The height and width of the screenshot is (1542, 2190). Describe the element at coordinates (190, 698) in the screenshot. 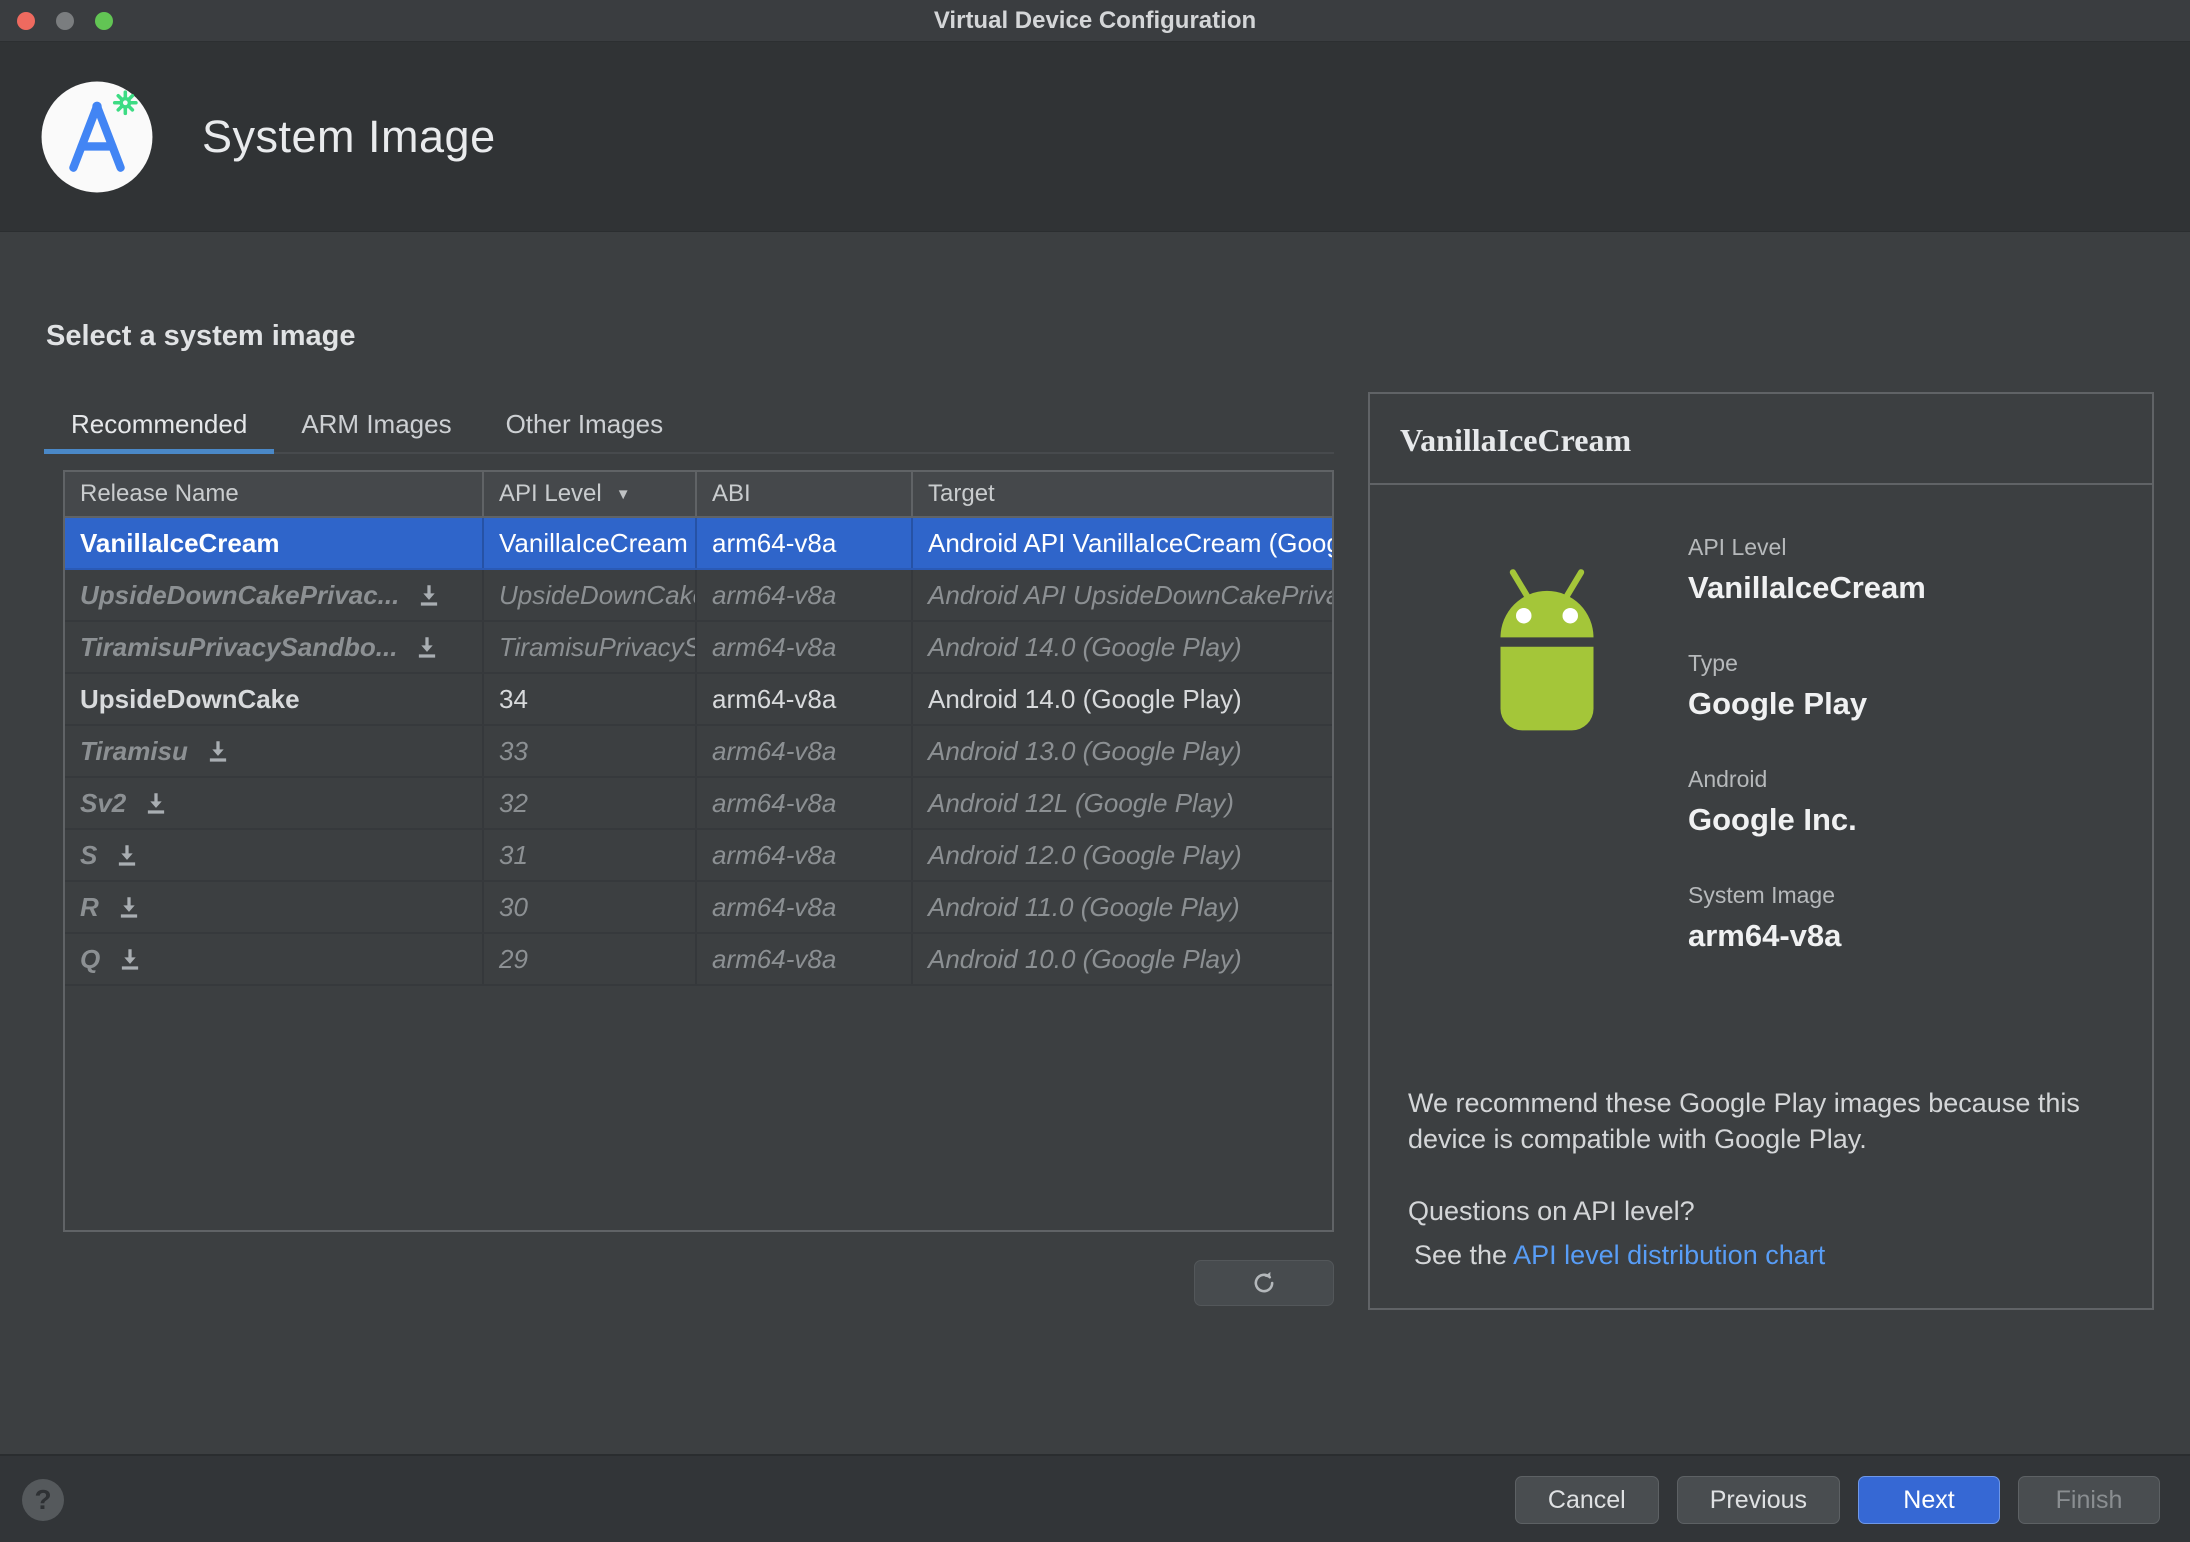

I see `release-name: UpsideDownCake` at that location.